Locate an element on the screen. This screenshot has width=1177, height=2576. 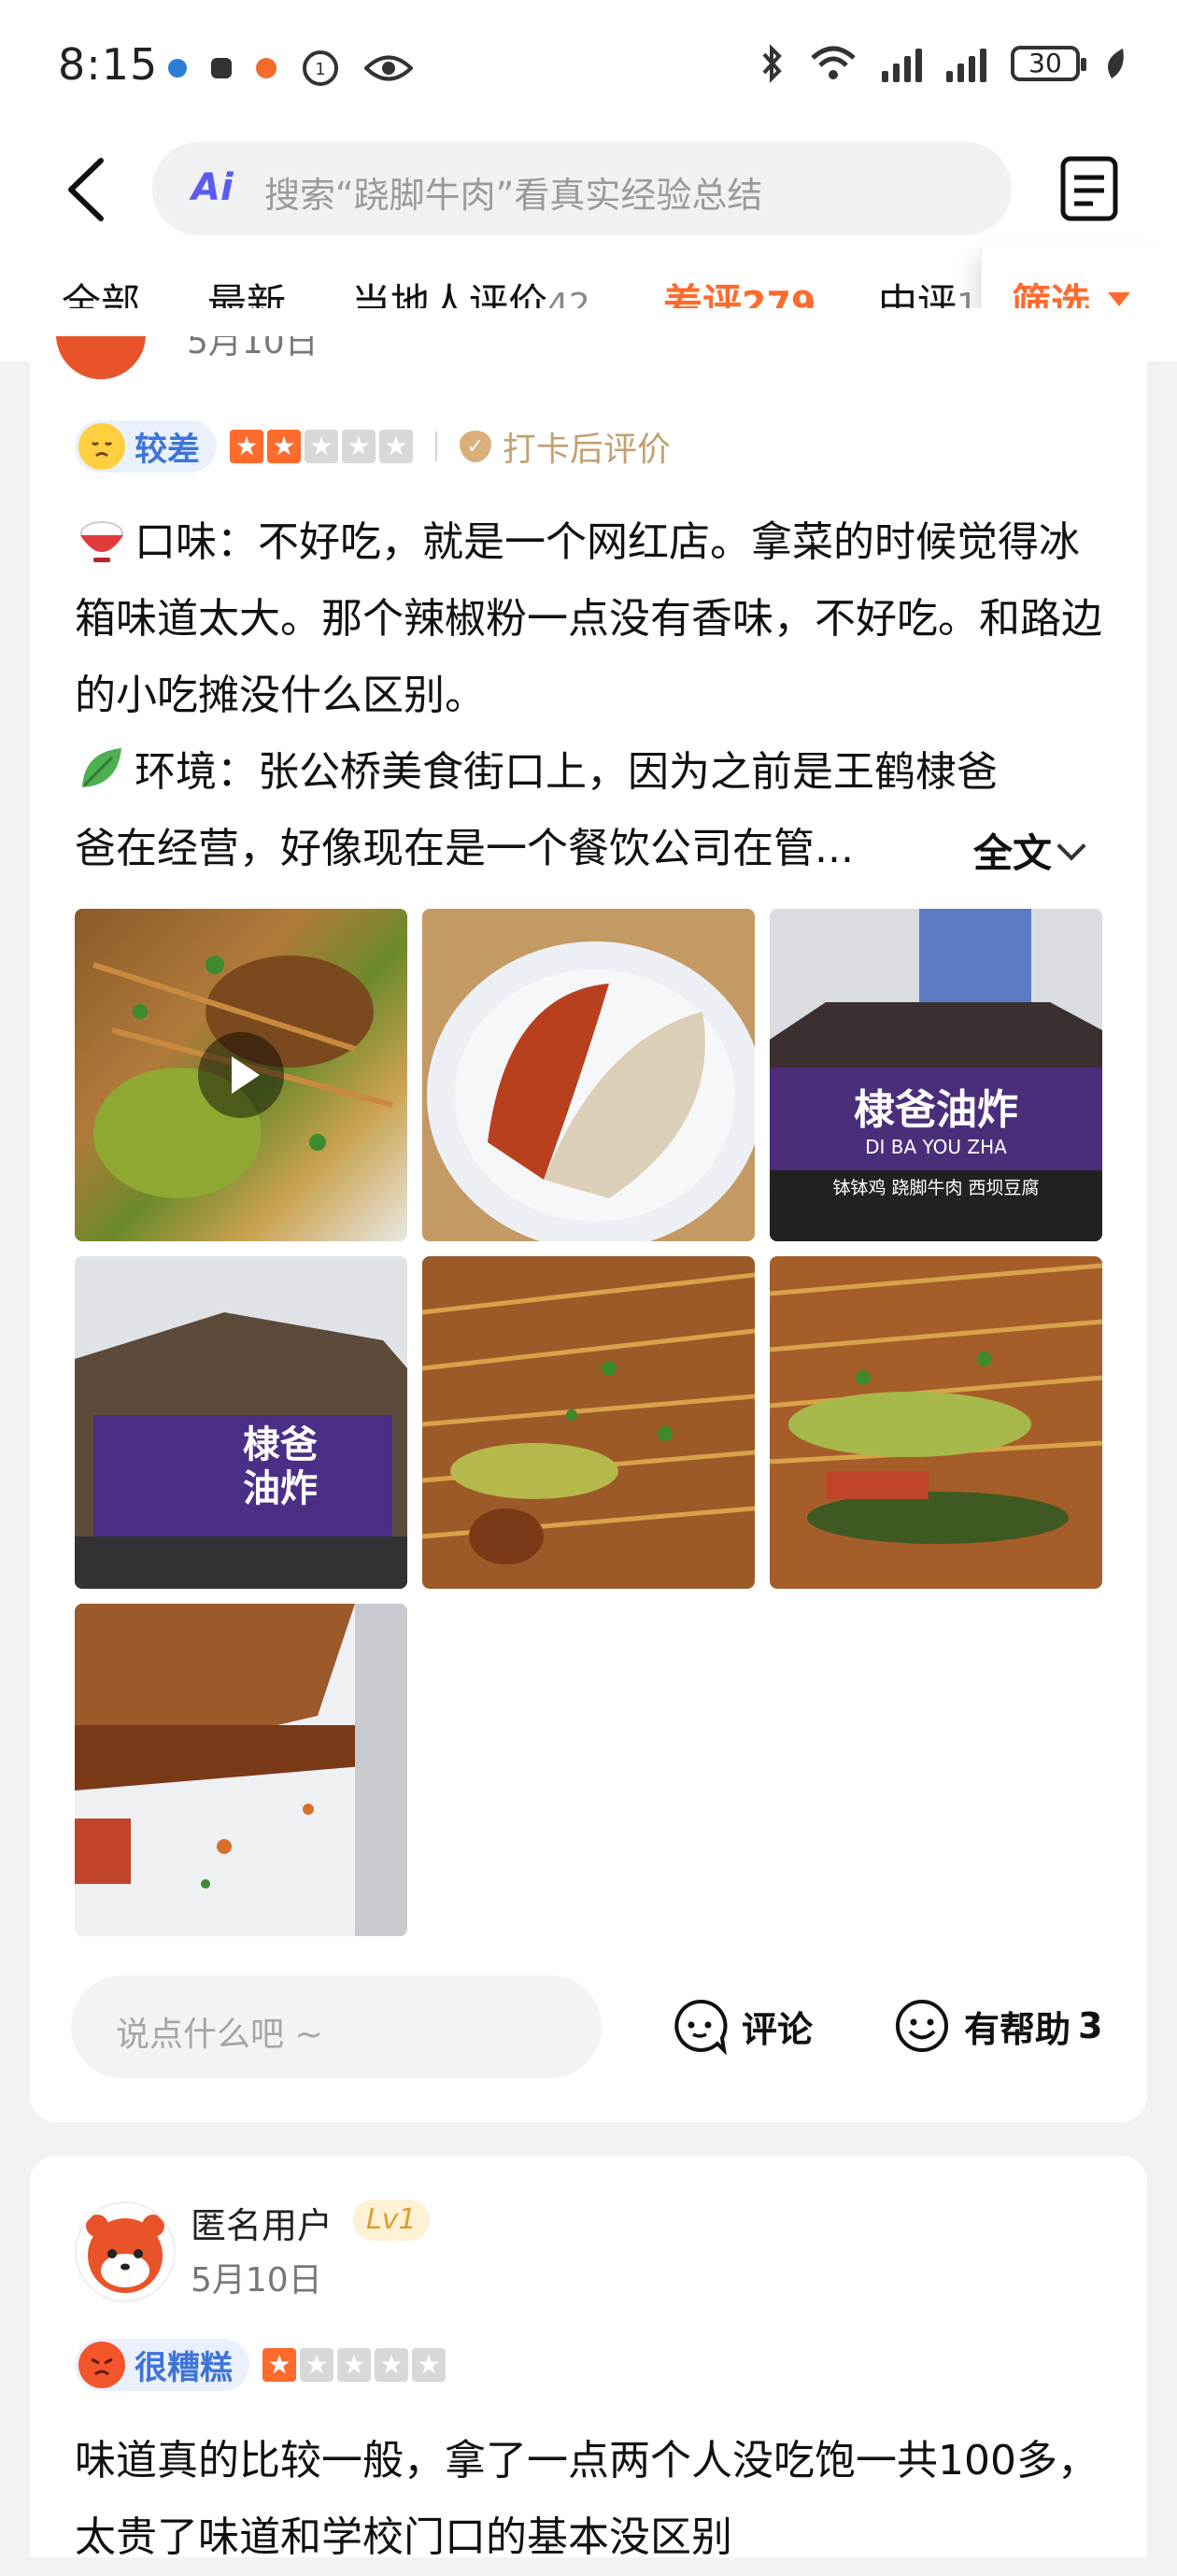
rating-badge: 较差 is located at coordinates (146, 446).